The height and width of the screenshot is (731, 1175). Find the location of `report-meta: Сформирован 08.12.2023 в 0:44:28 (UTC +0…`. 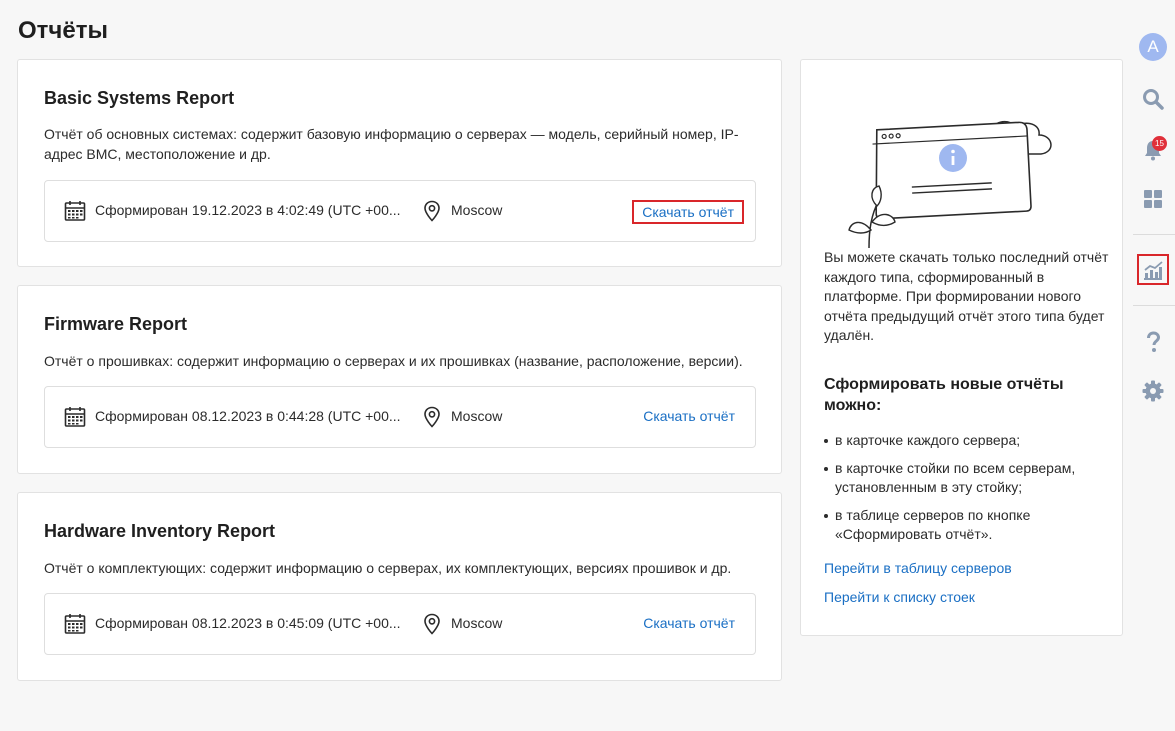

report-meta: Сформирован 08.12.2023 в 0:44:28 (UTC +0… is located at coordinates (400, 417).